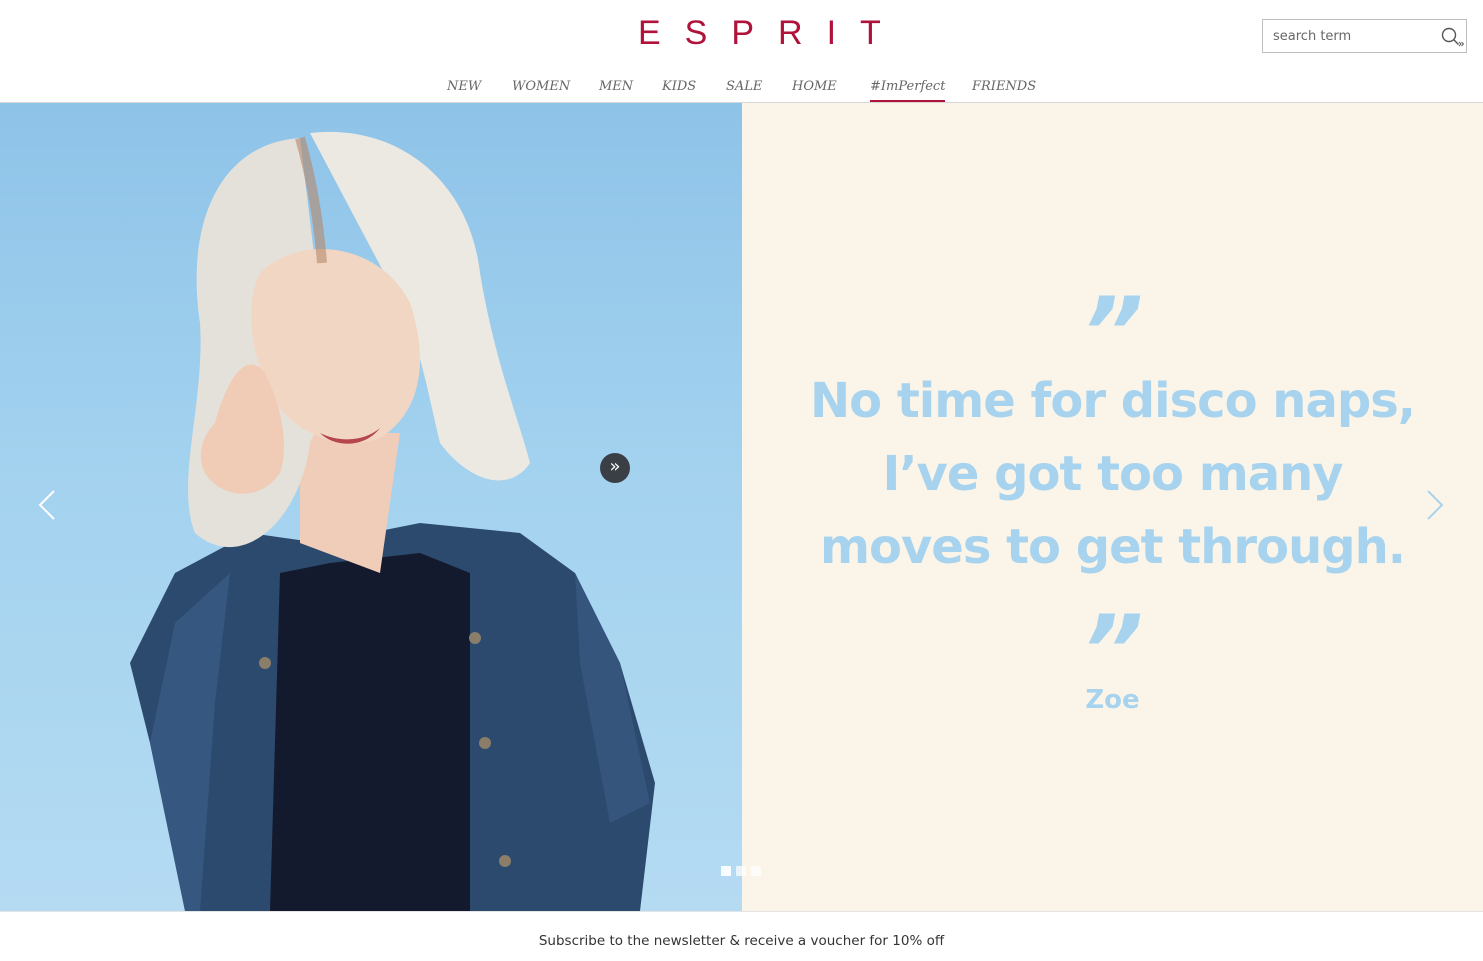 Image resolution: width=1483 pixels, height=961 pixels. I want to click on nav-item-home: HOME, so click(814, 89).